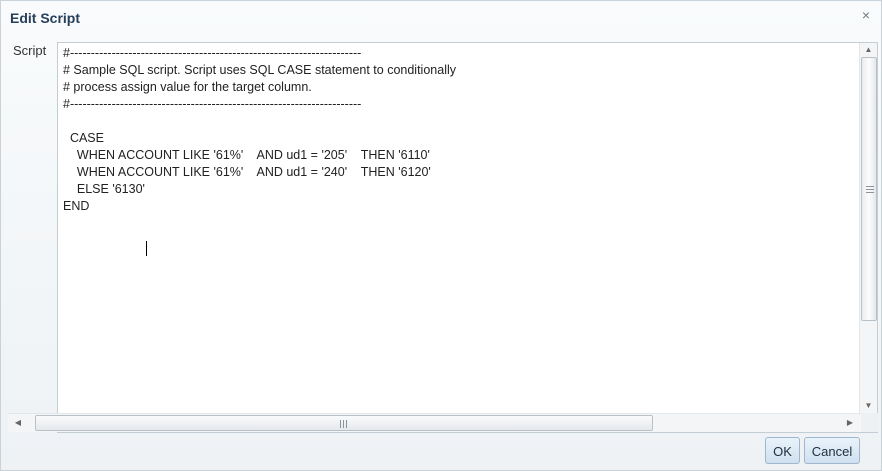  What do you see at coordinates (45, 18) in the screenshot?
I see `dialog-title: Edit Script` at bounding box center [45, 18].